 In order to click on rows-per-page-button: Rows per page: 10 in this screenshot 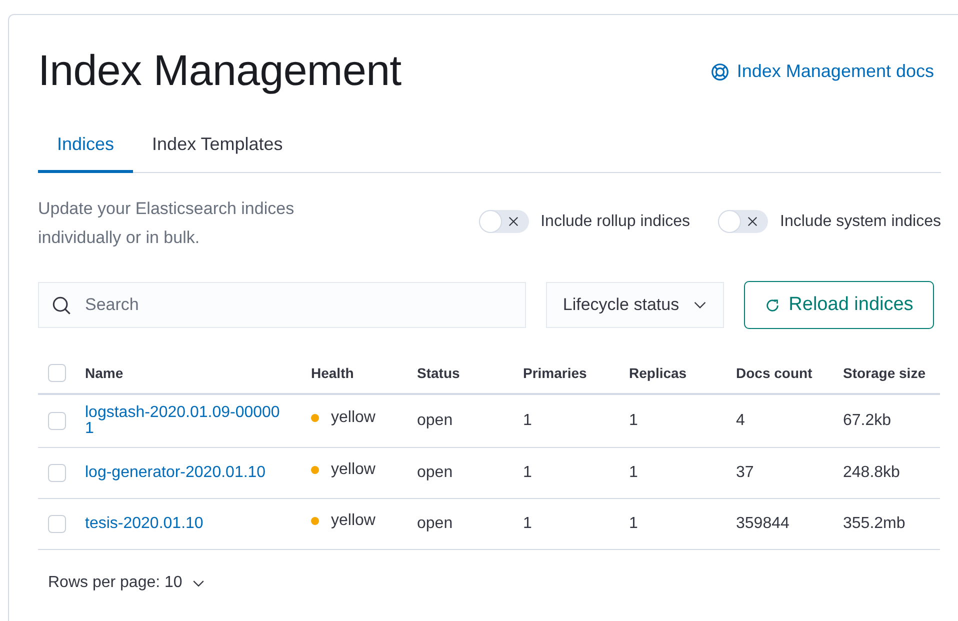, I will do `click(127, 583)`.